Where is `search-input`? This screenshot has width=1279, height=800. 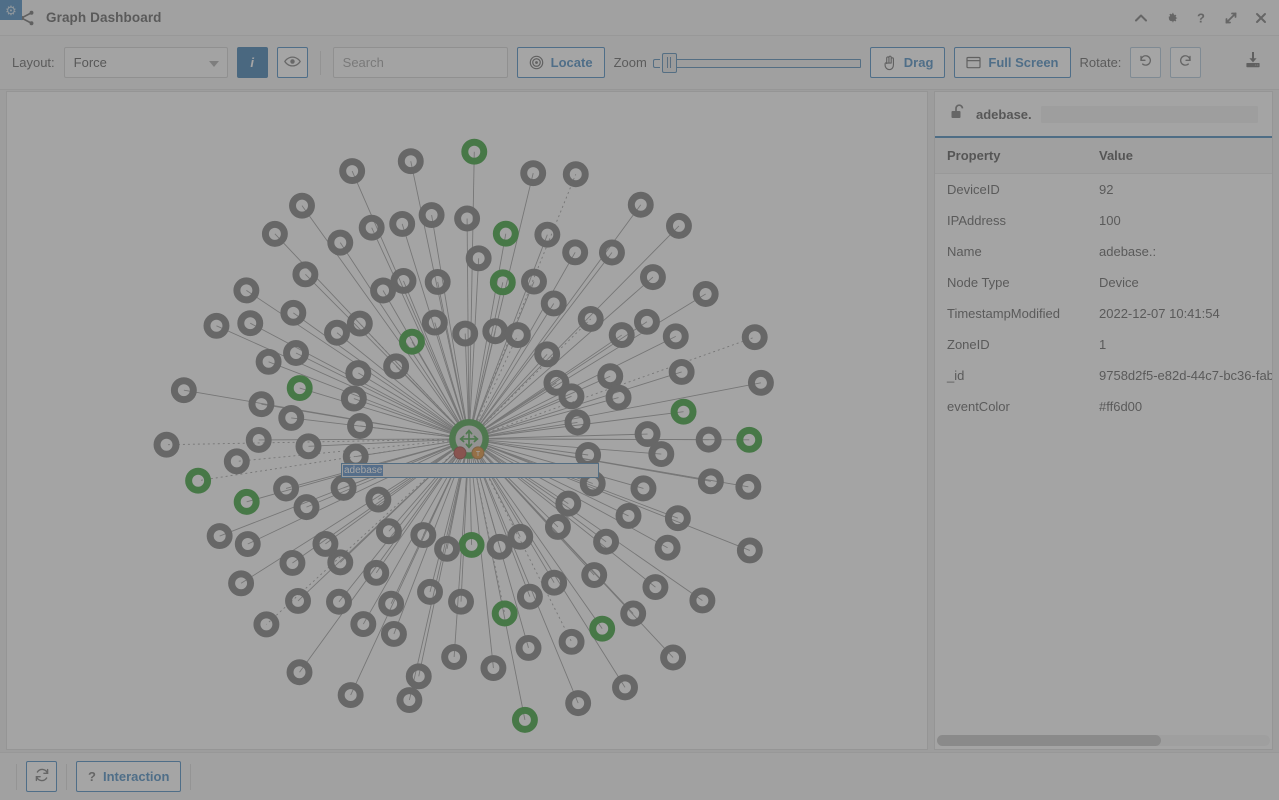
search-input is located at coordinates (420, 62).